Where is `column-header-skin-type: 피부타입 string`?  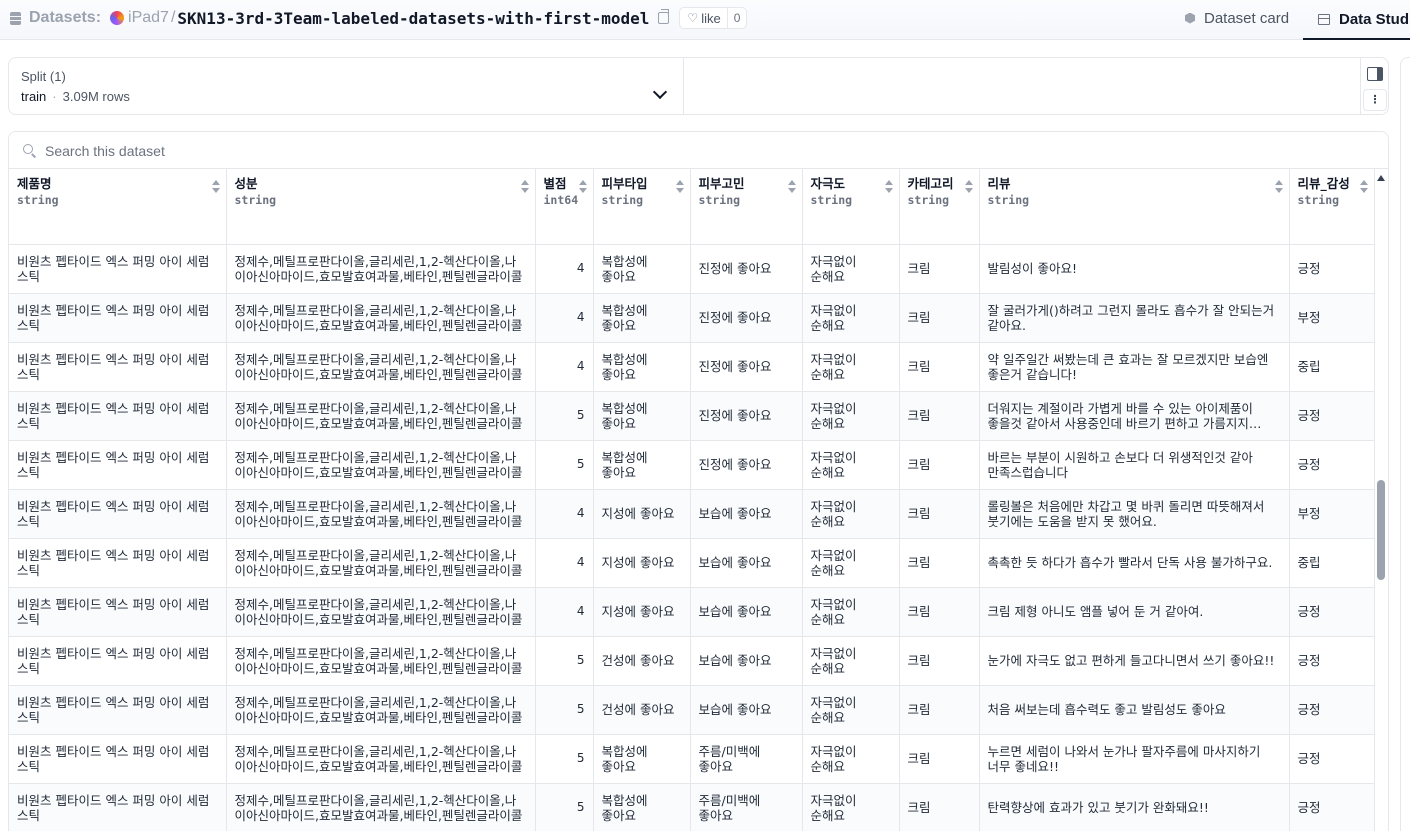
column-header-skin-type: 피부타입 string is located at coordinates (642, 207).